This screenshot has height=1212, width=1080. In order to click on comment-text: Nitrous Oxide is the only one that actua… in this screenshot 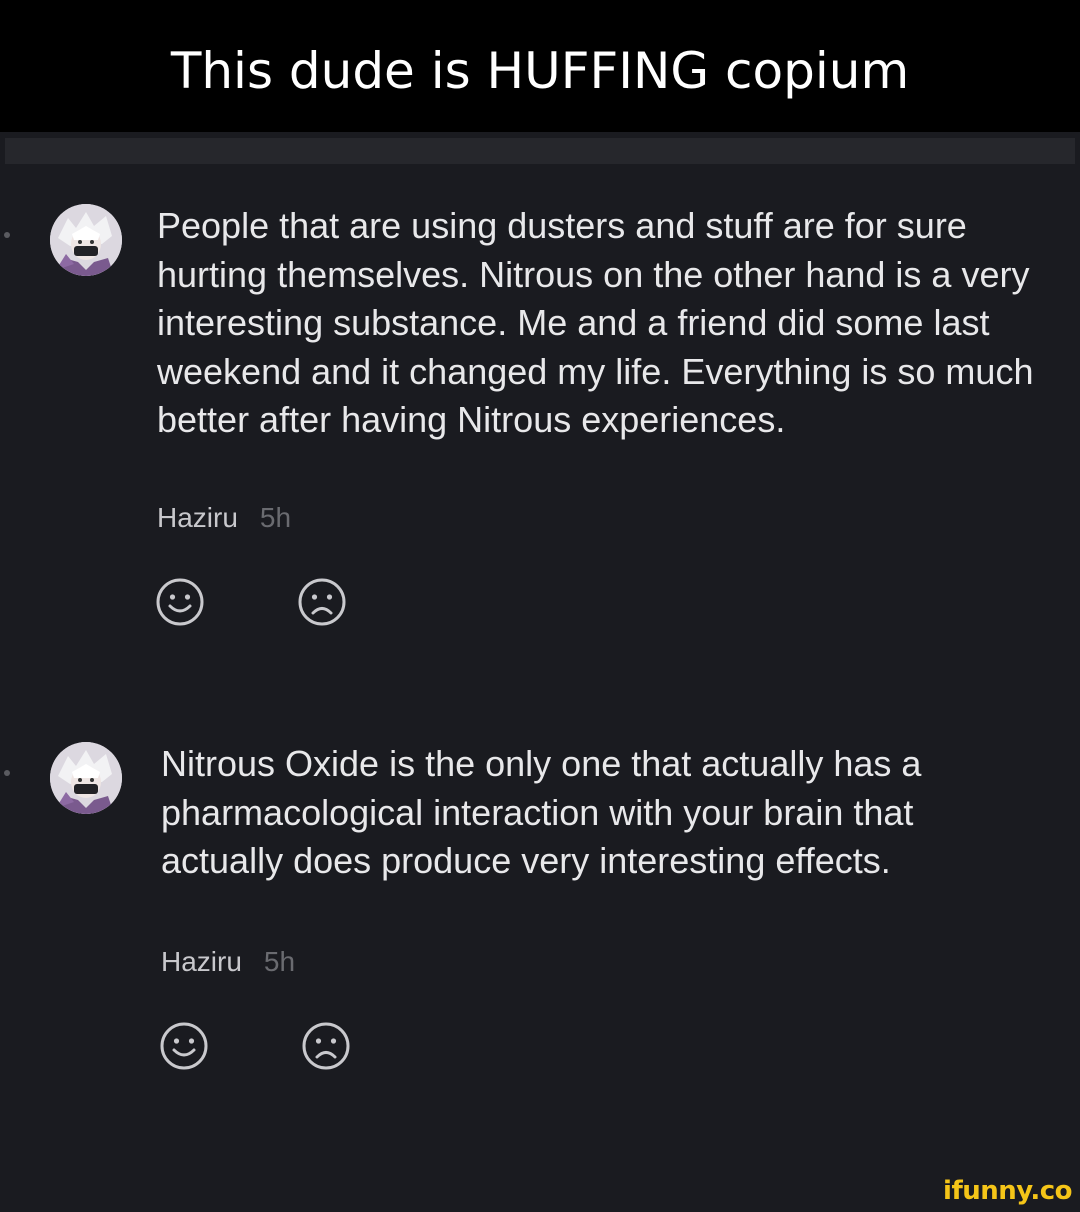, I will do `click(541, 812)`.